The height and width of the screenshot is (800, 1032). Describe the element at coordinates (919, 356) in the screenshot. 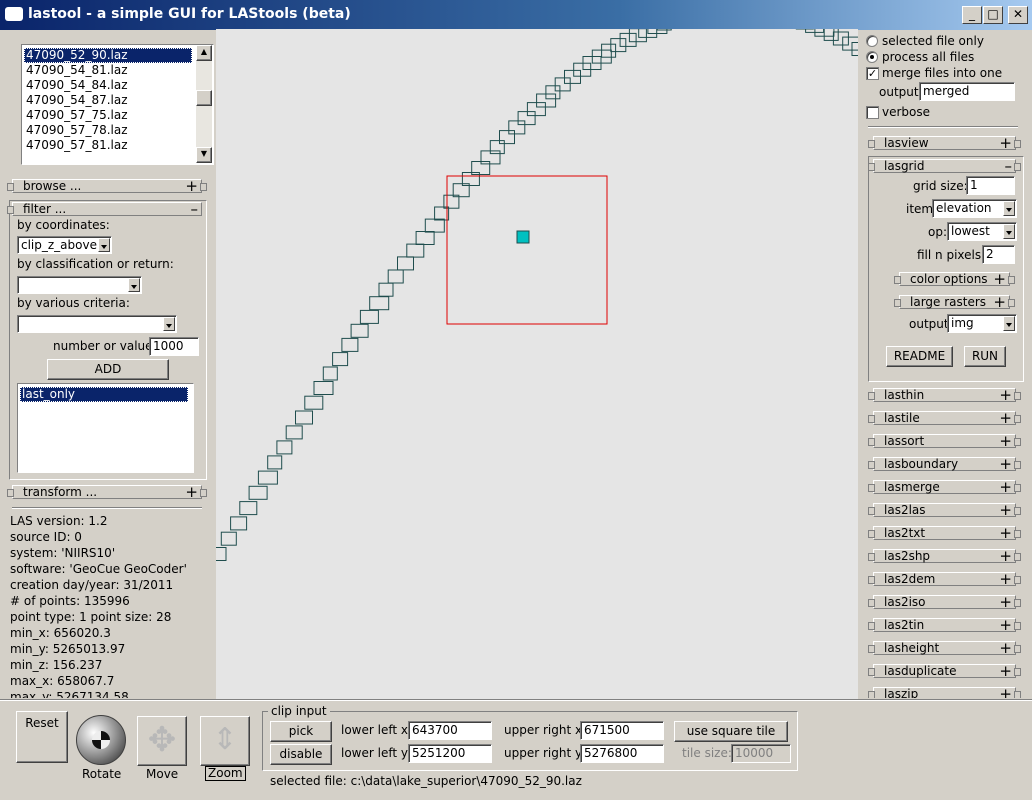

I see `readme-button: README` at that location.